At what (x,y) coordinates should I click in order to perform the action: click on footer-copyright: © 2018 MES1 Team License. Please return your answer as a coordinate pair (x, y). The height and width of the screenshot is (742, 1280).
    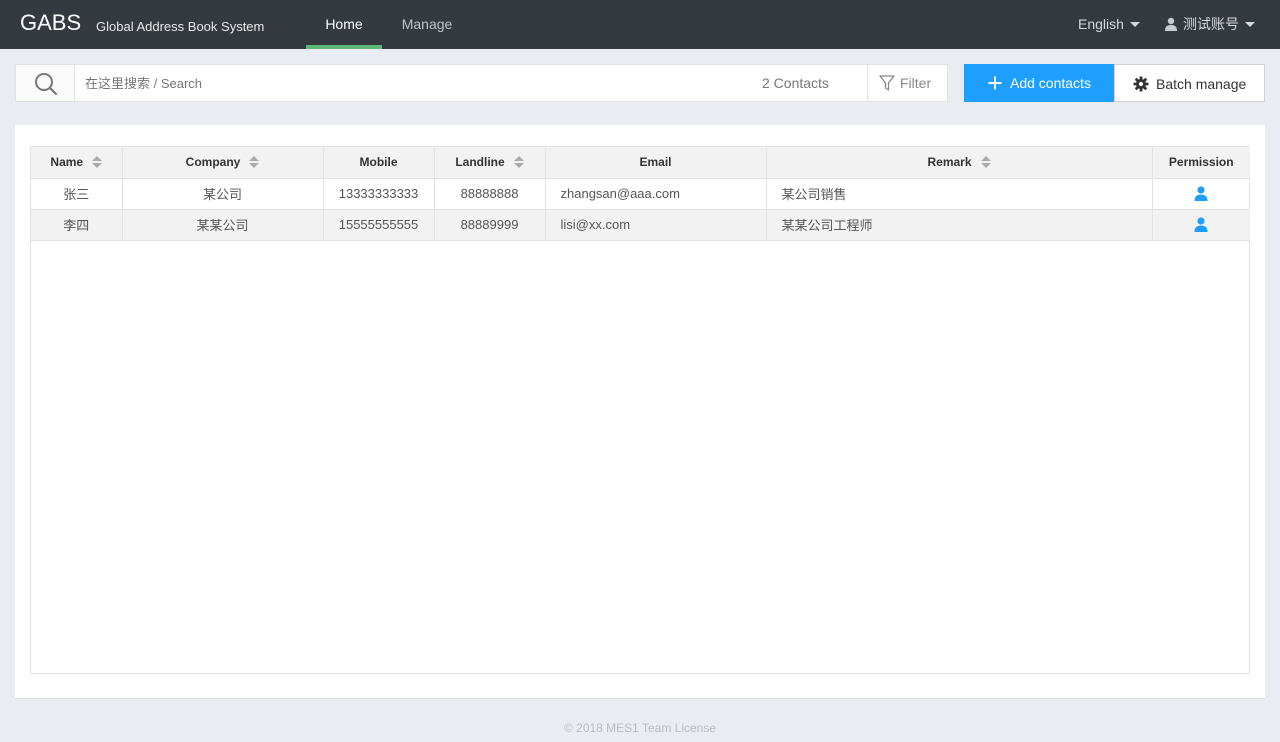
    Looking at the image, I should click on (640, 728).